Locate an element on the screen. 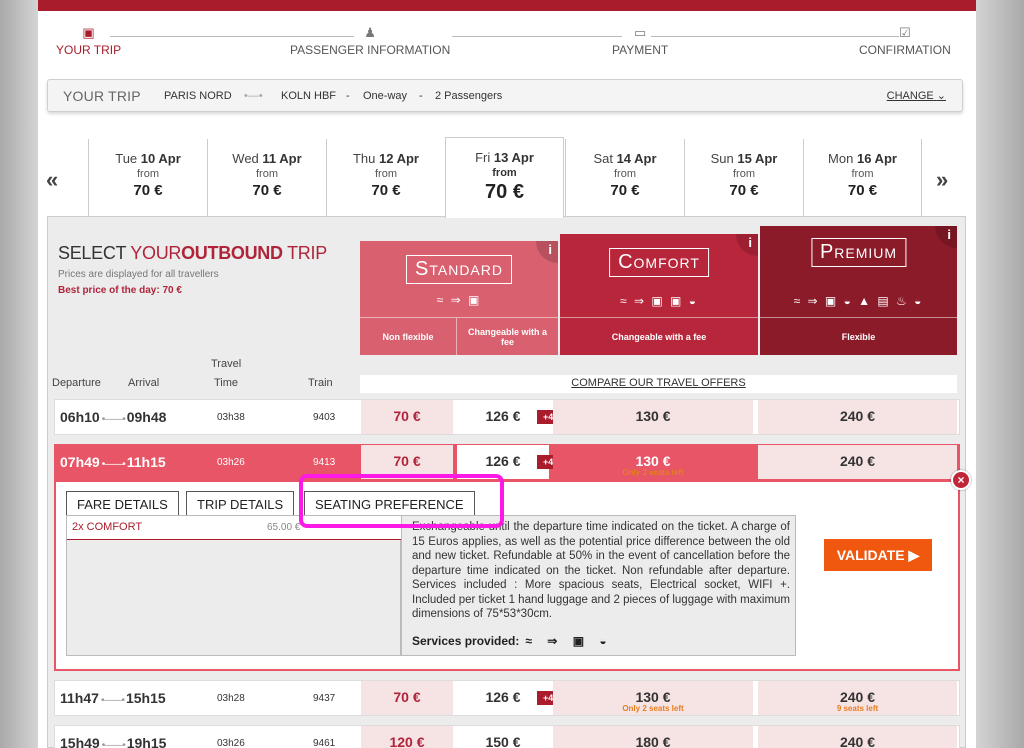 The image size is (1024, 748). price-note: Prices are displayed for all travellers is located at coordinates (138, 274).